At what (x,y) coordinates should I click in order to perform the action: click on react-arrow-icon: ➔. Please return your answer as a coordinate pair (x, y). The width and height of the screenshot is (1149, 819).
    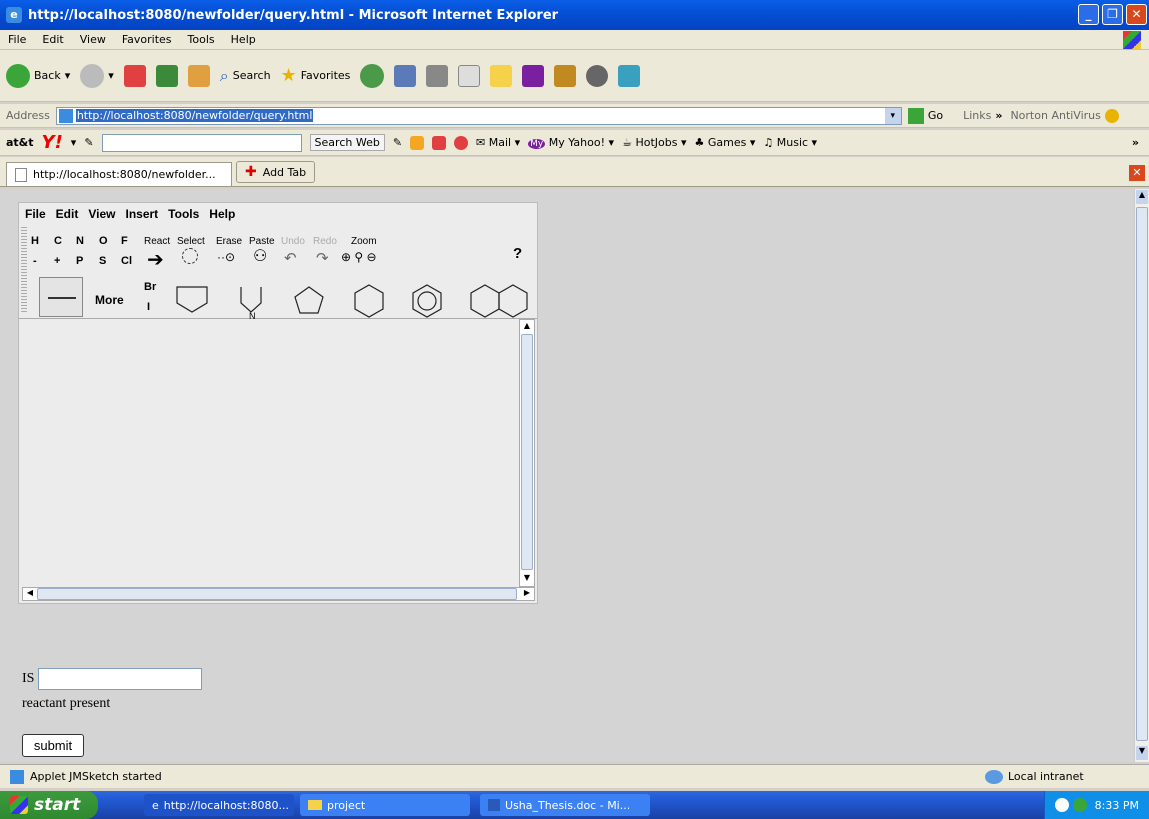
    Looking at the image, I should click on (155, 259).